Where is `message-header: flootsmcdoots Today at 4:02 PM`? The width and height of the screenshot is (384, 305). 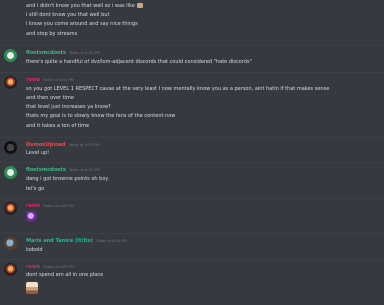
message-header: flootsmcdoots Today at 4:02 PM is located at coordinates (63, 53).